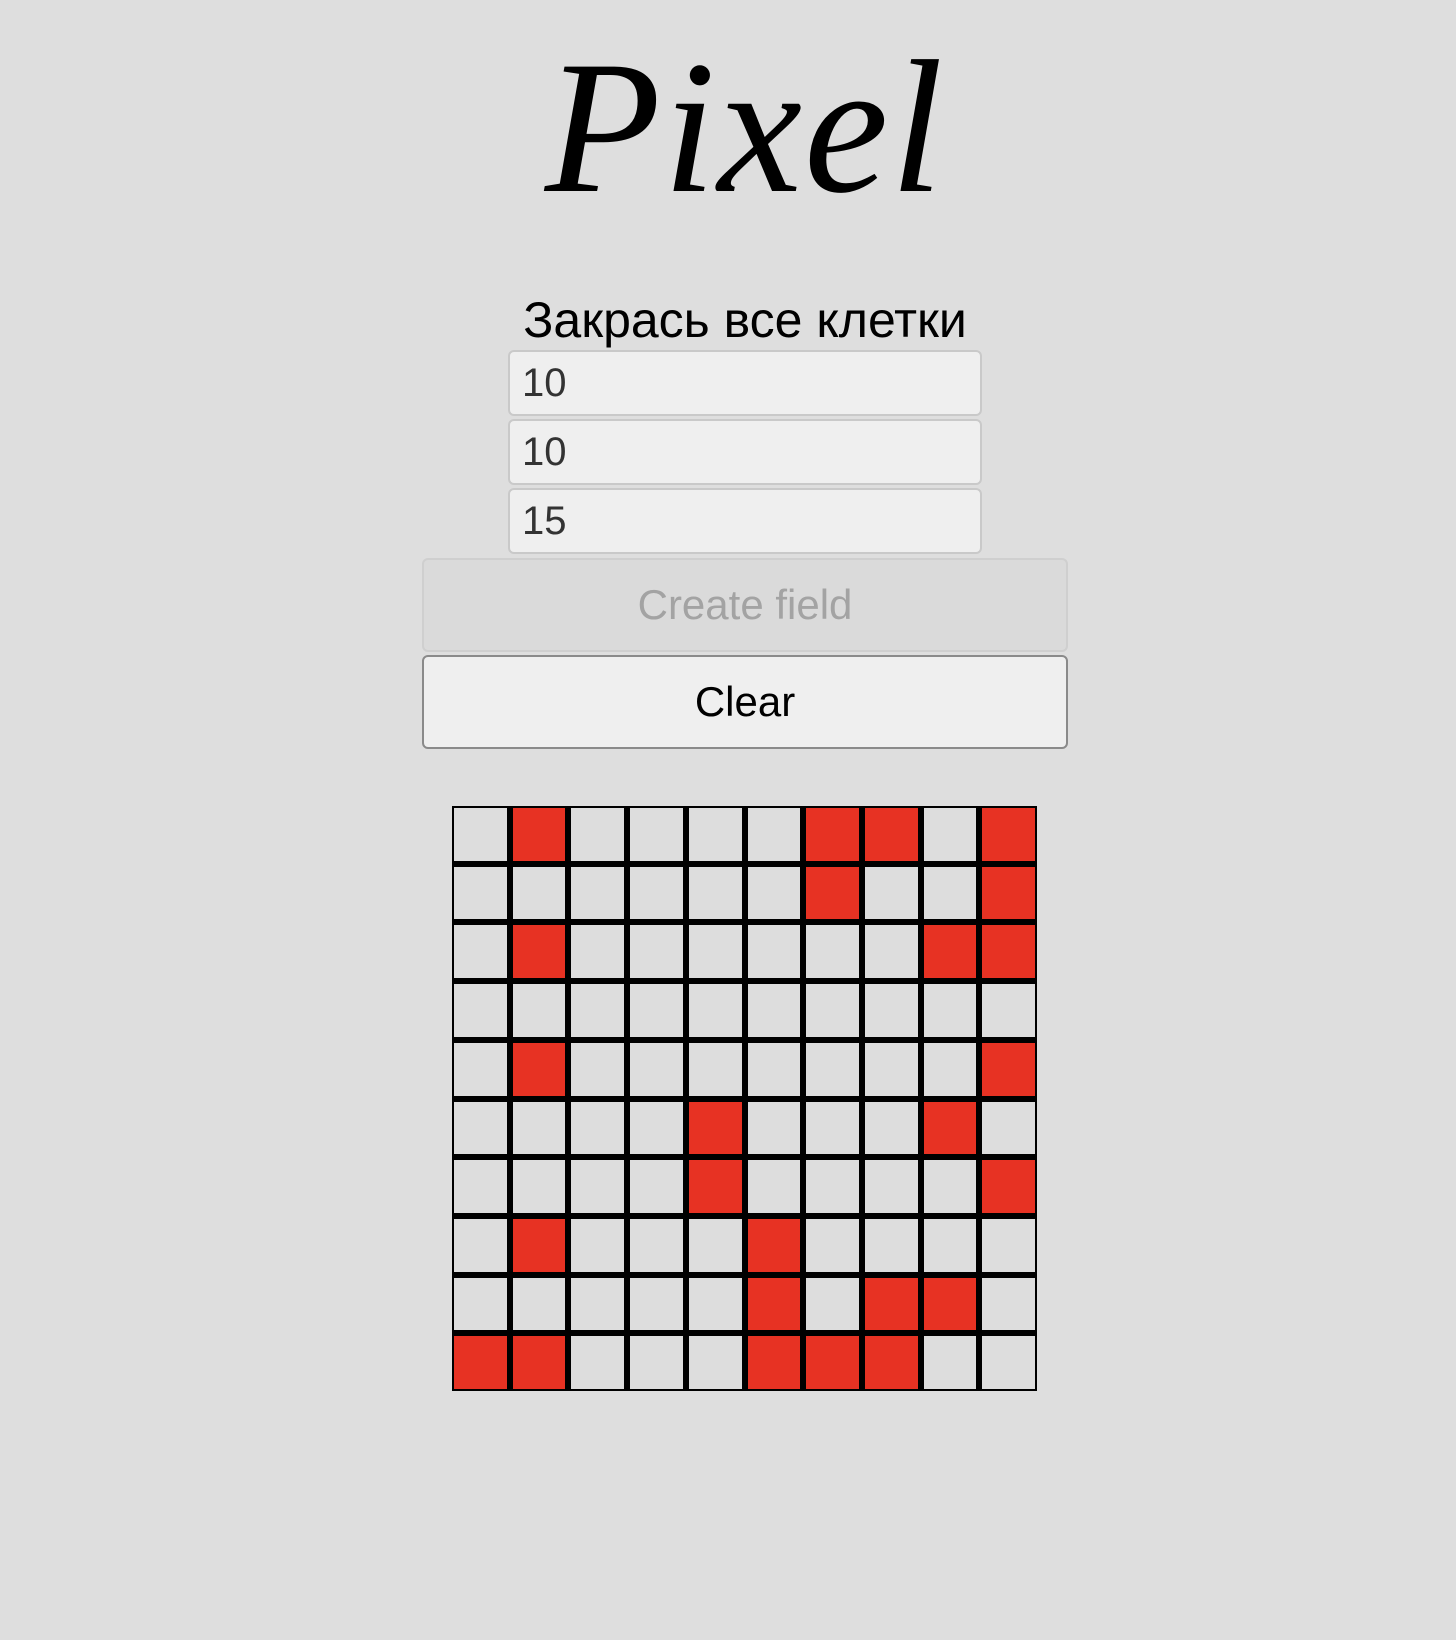  Describe the element at coordinates (745, 605) in the screenshot. I see `create-field-button: Create field` at that location.